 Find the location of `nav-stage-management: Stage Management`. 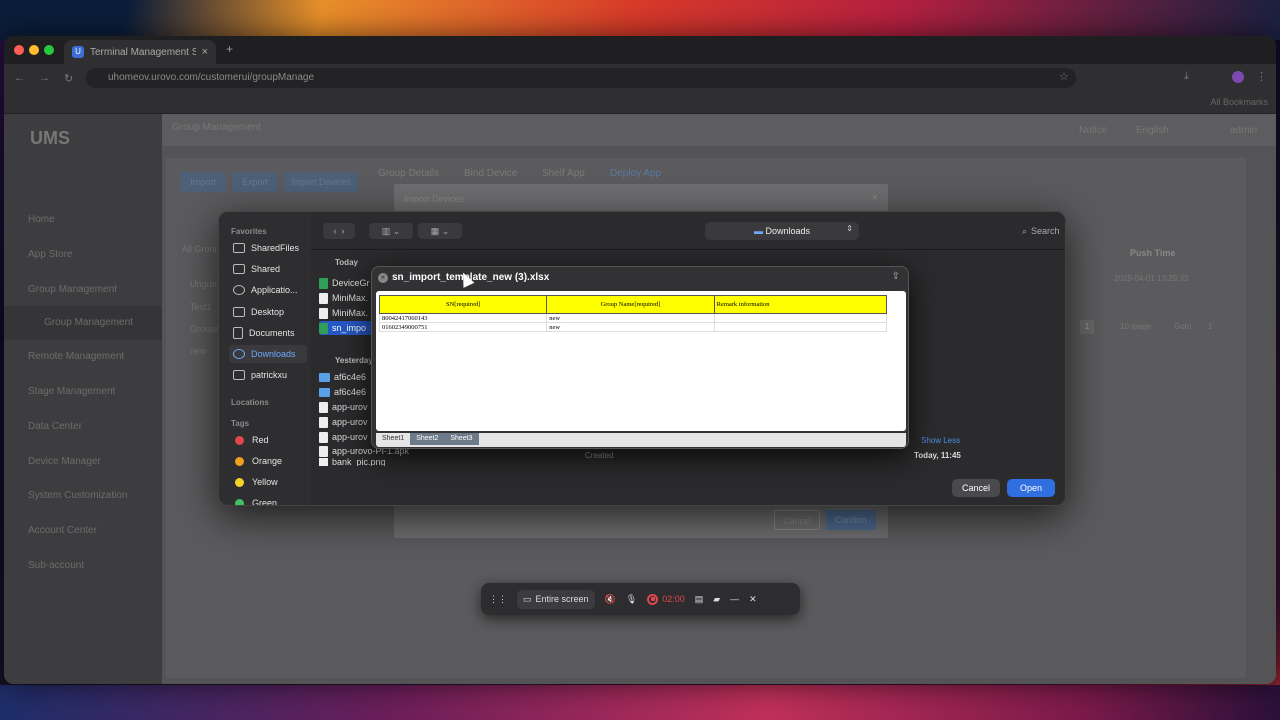

nav-stage-management: Stage Management is located at coordinates (83, 392).